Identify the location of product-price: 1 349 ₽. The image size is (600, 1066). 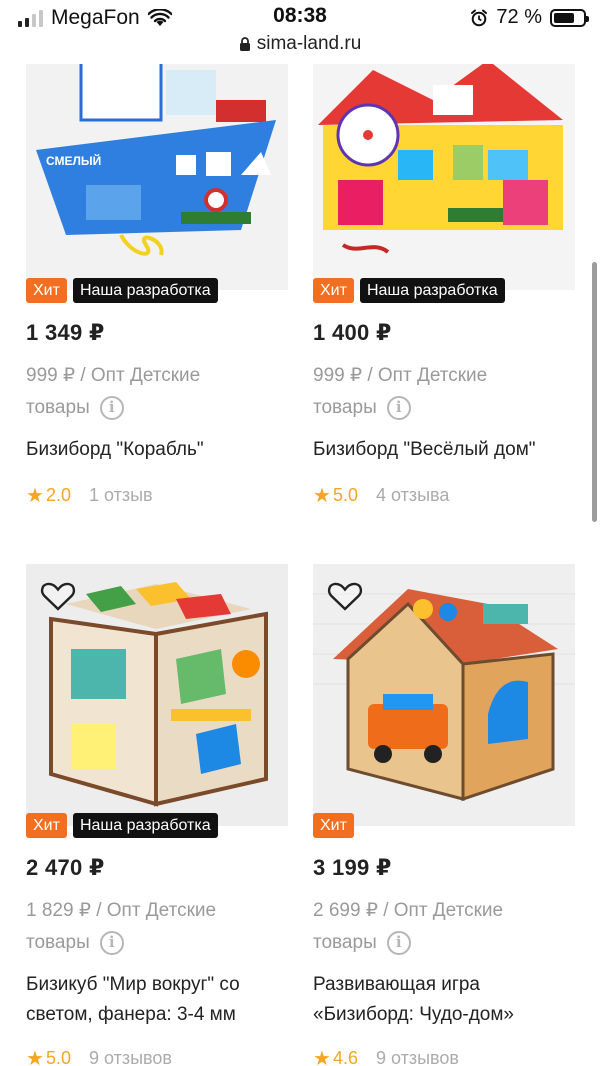
(65, 332).